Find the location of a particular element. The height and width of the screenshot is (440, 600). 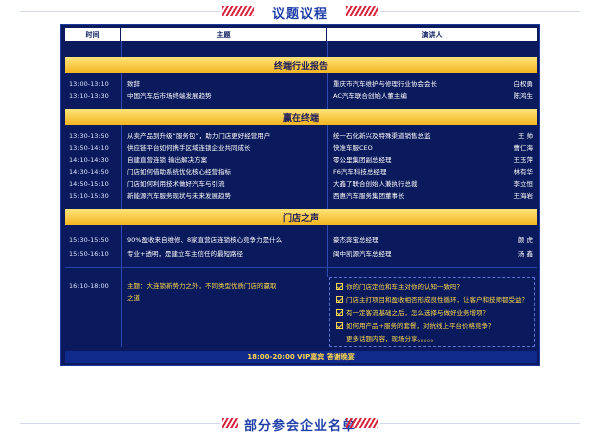

header-speaker: 演讲人 is located at coordinates (432, 34).